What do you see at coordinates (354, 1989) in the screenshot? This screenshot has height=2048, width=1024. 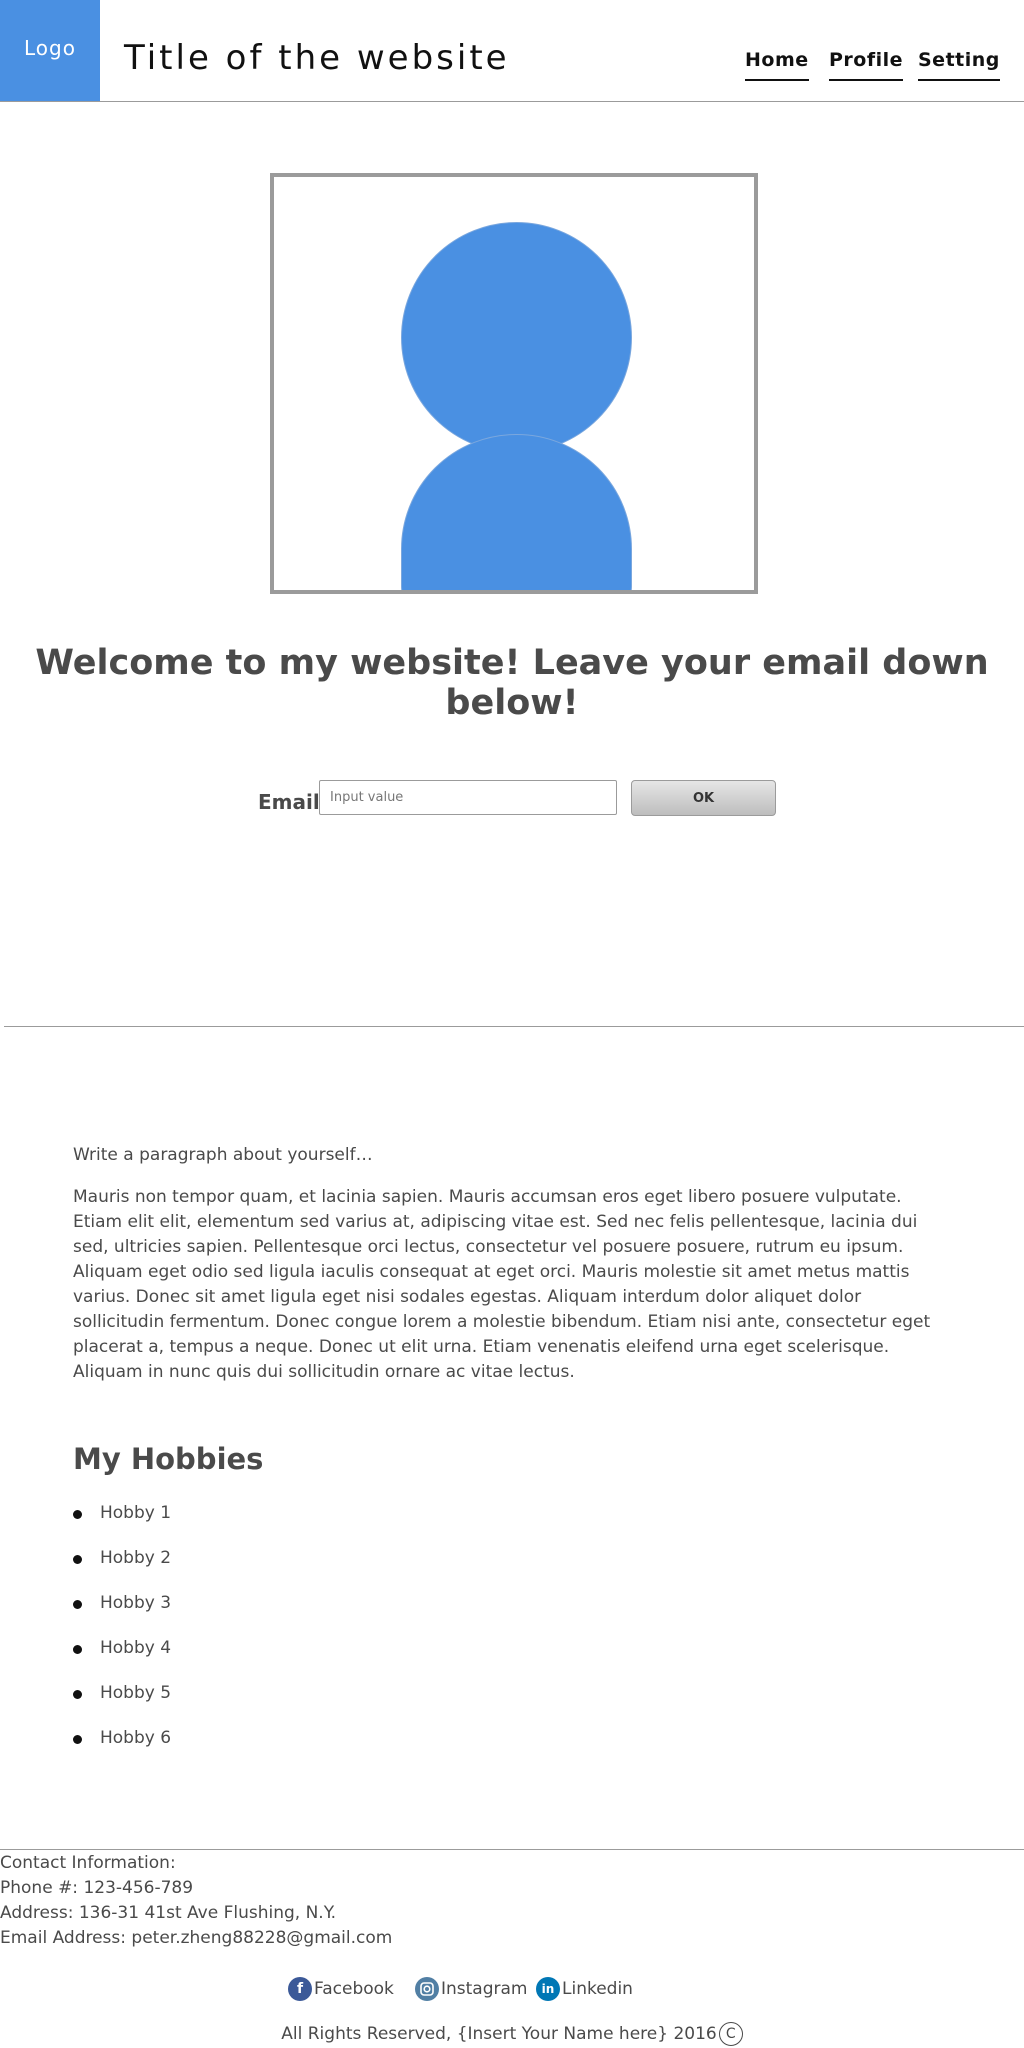 I see `facebook-label: Facebook` at bounding box center [354, 1989].